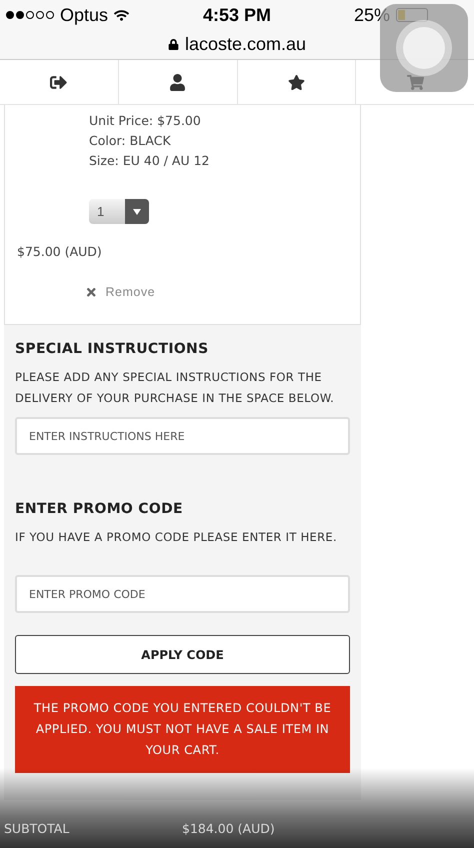  Describe the element at coordinates (182, 729) in the screenshot. I see `error-message: THE PROMO CODE YOU ENTERED COULDN'T BE APPLIED. YOU MUST NOT HAVE A SALE ITEM IN YOUR CART.` at that location.